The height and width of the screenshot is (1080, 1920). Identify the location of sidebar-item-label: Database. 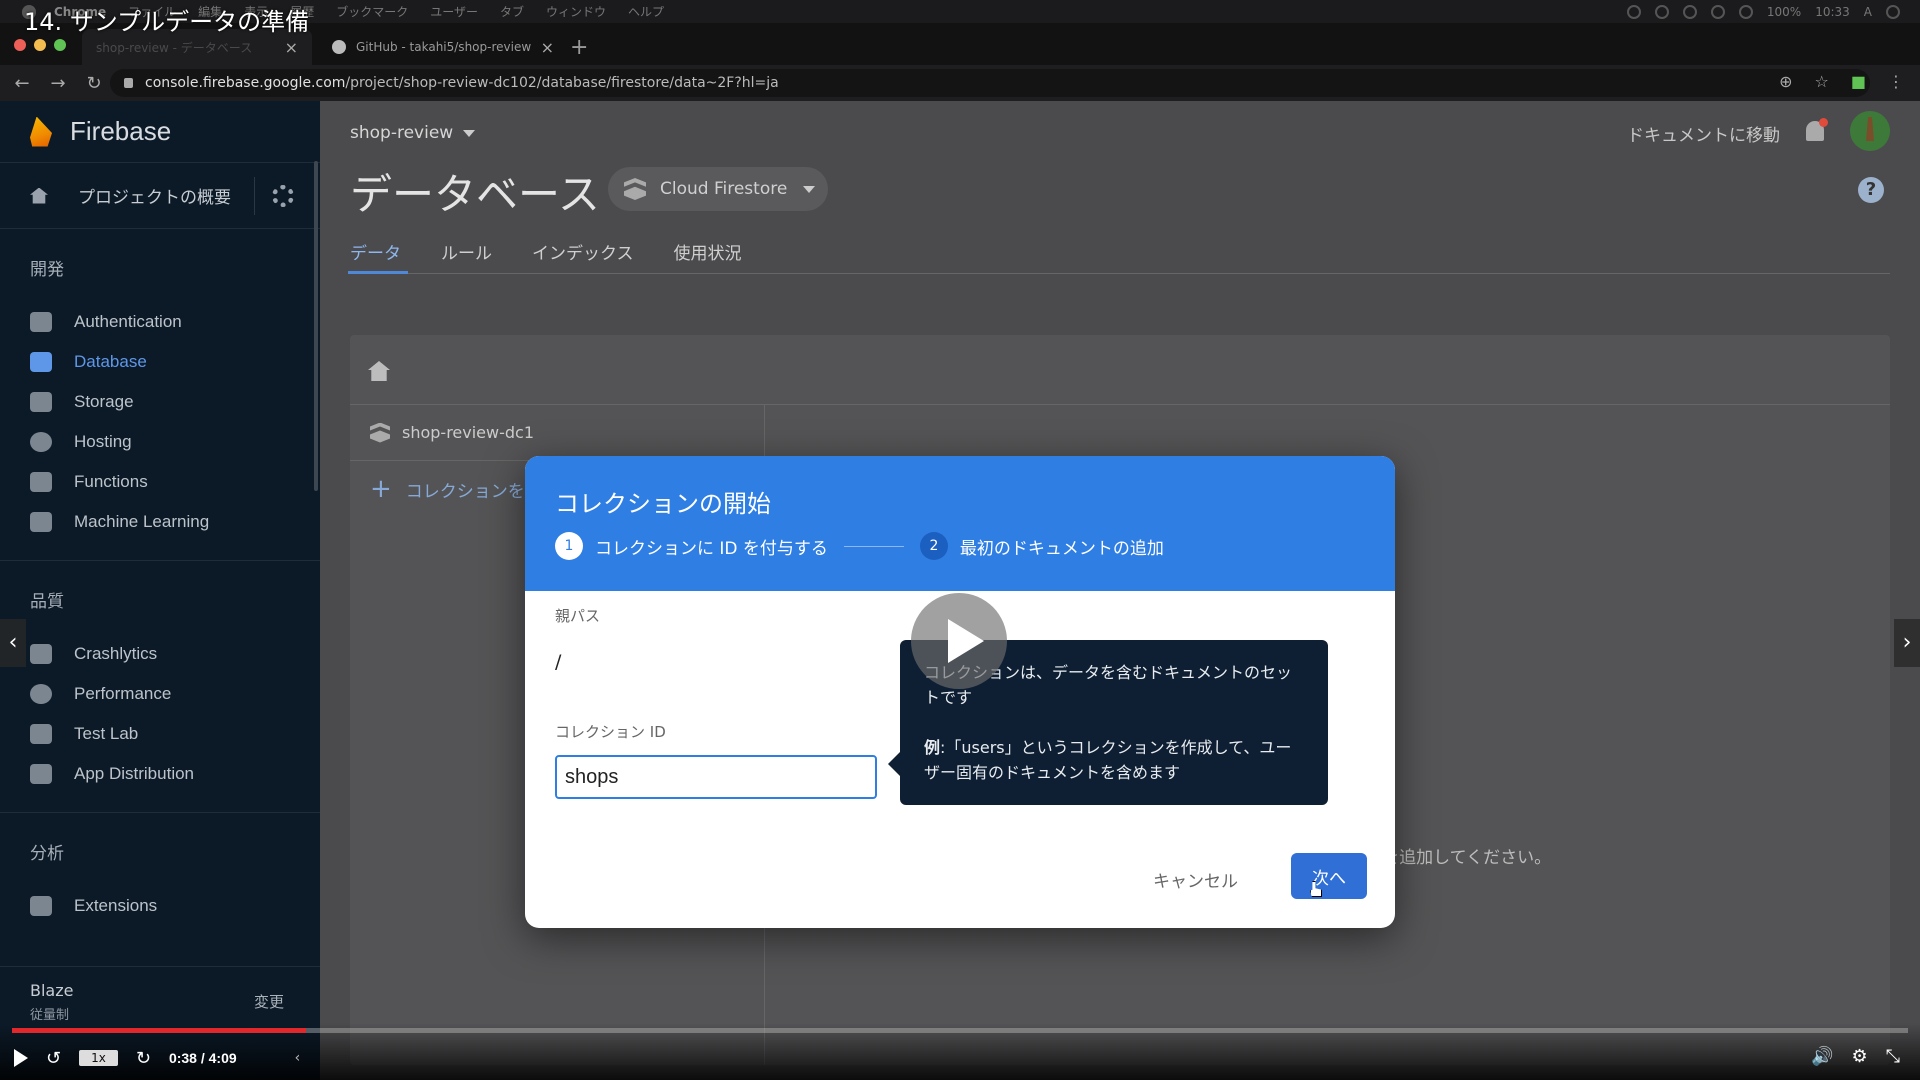
(110, 361).